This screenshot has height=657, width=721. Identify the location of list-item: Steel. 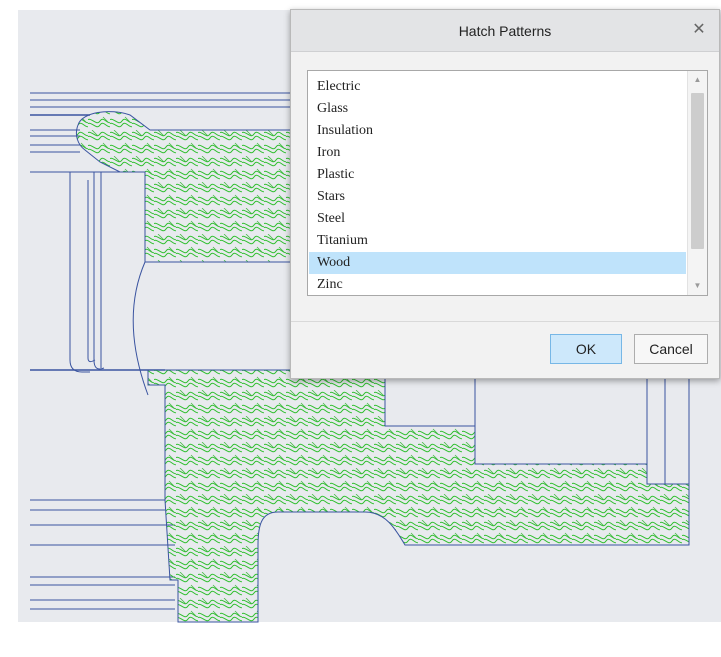
(497, 219).